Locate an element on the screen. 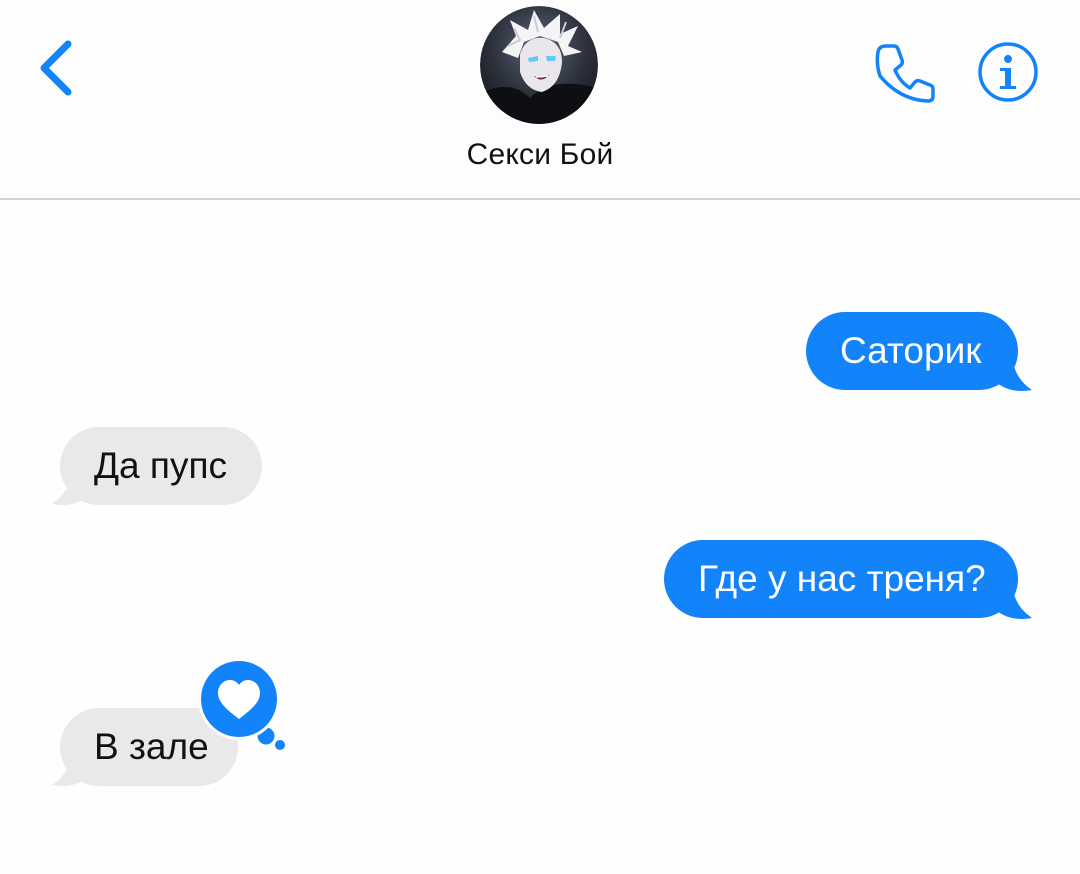  chevron-left-icon is located at coordinates (58, 68).